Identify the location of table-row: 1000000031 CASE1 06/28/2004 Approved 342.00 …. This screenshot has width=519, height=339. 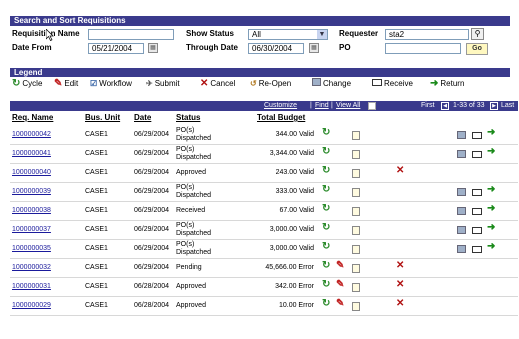
(264, 287).